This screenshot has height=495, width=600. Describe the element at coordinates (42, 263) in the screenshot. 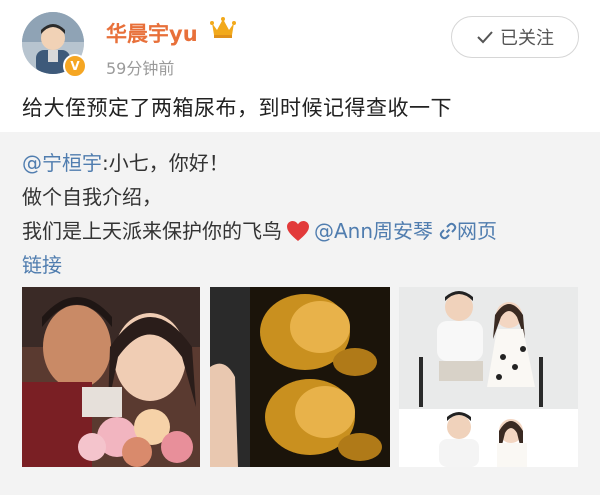

I see `web-link-label-2: 链接` at that location.